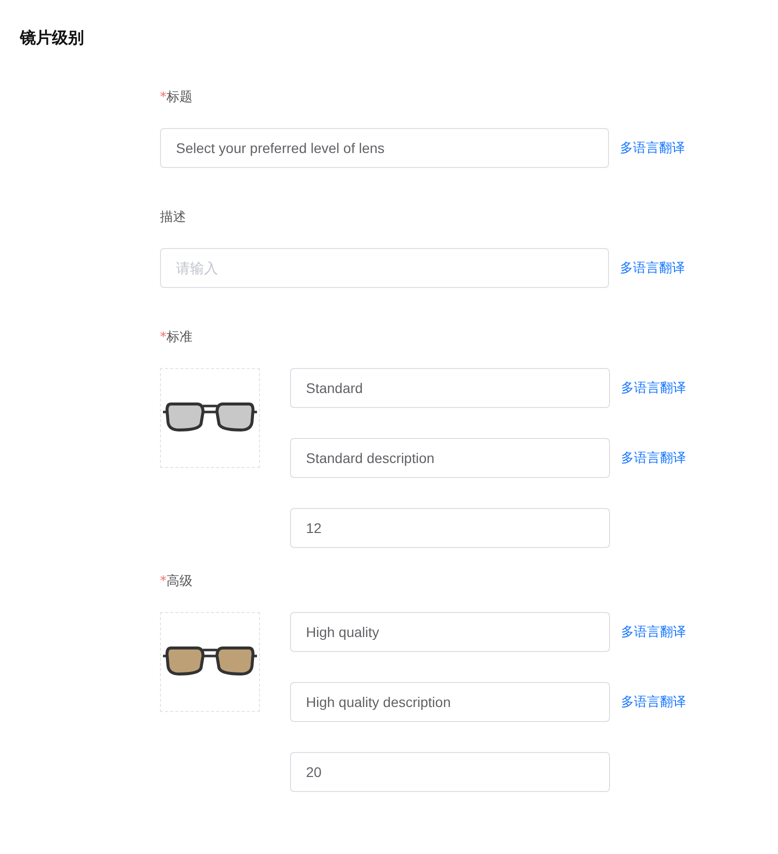  I want to click on field-label: 描述, so click(173, 218).